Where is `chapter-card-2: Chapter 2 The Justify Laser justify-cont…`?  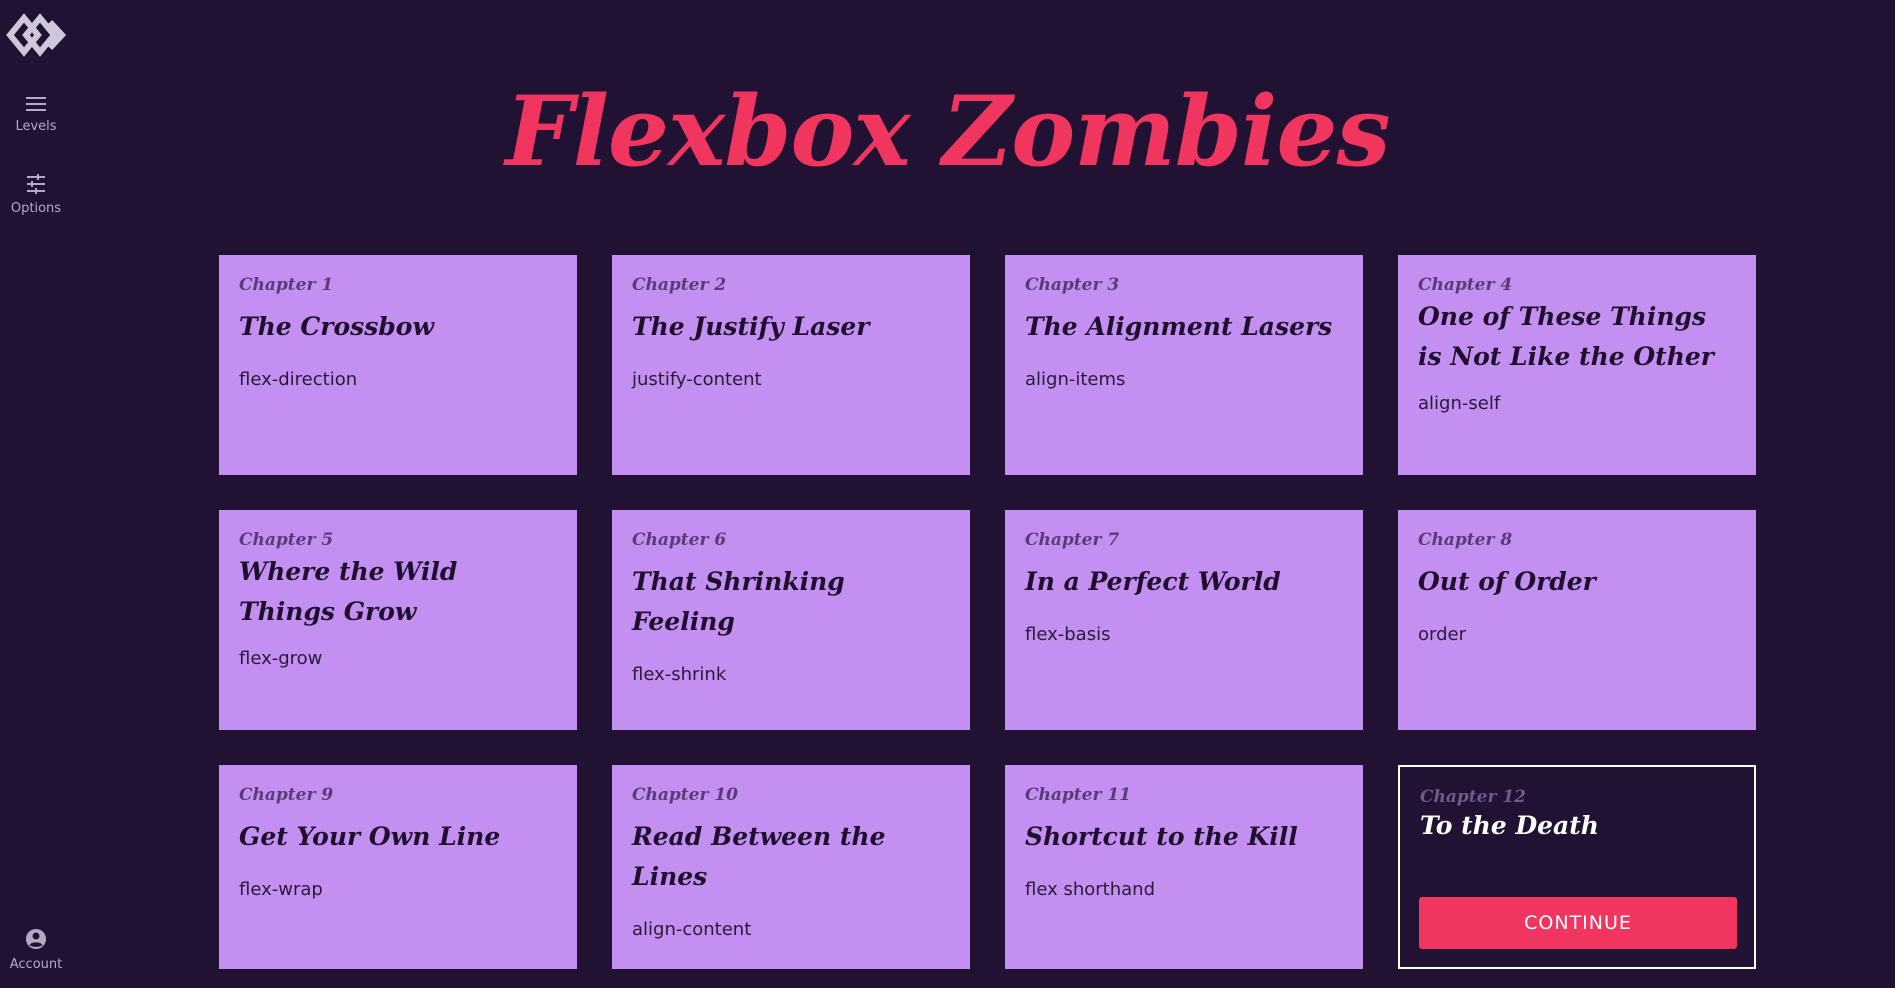 chapter-card-2: Chapter 2 The Justify Laser justify-cont… is located at coordinates (791, 365).